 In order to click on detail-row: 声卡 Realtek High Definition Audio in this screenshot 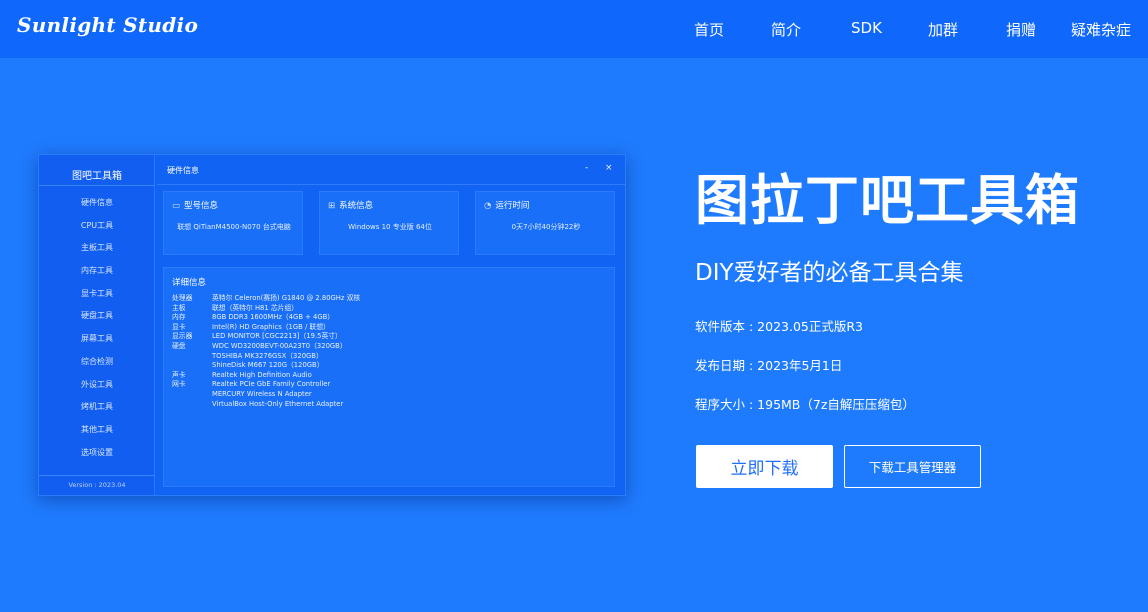, I will do `click(242, 374)`.